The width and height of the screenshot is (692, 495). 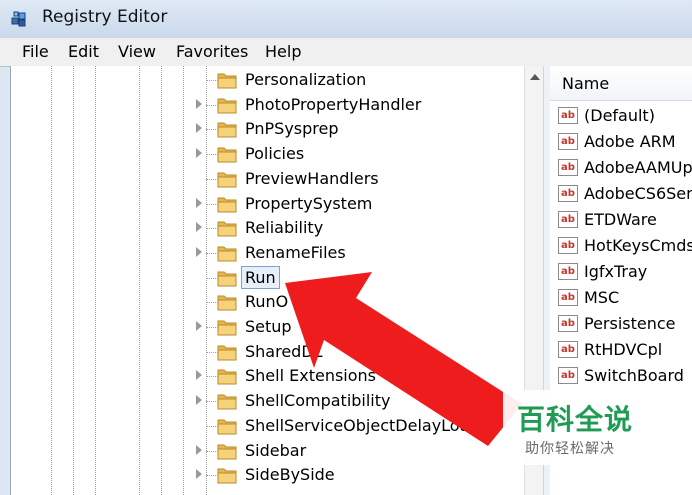 What do you see at coordinates (621, 83) in the screenshot?
I see `name-column-header: Name` at bounding box center [621, 83].